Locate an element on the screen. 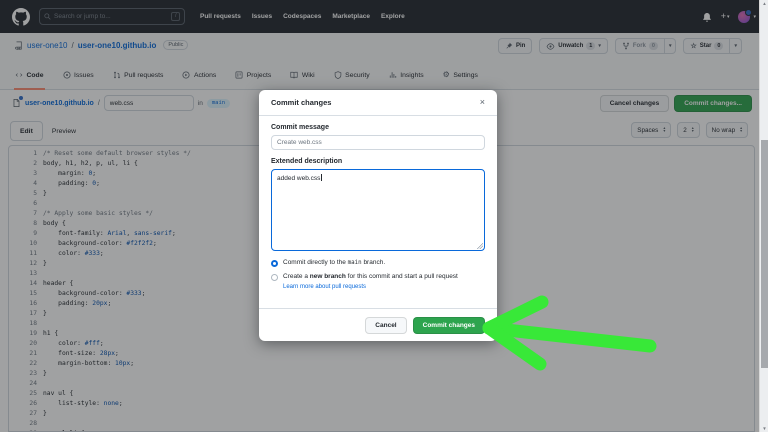 Image resolution: width=768 pixels, height=432 pixels. modal-commit-button: Commit changes is located at coordinates (448, 325).